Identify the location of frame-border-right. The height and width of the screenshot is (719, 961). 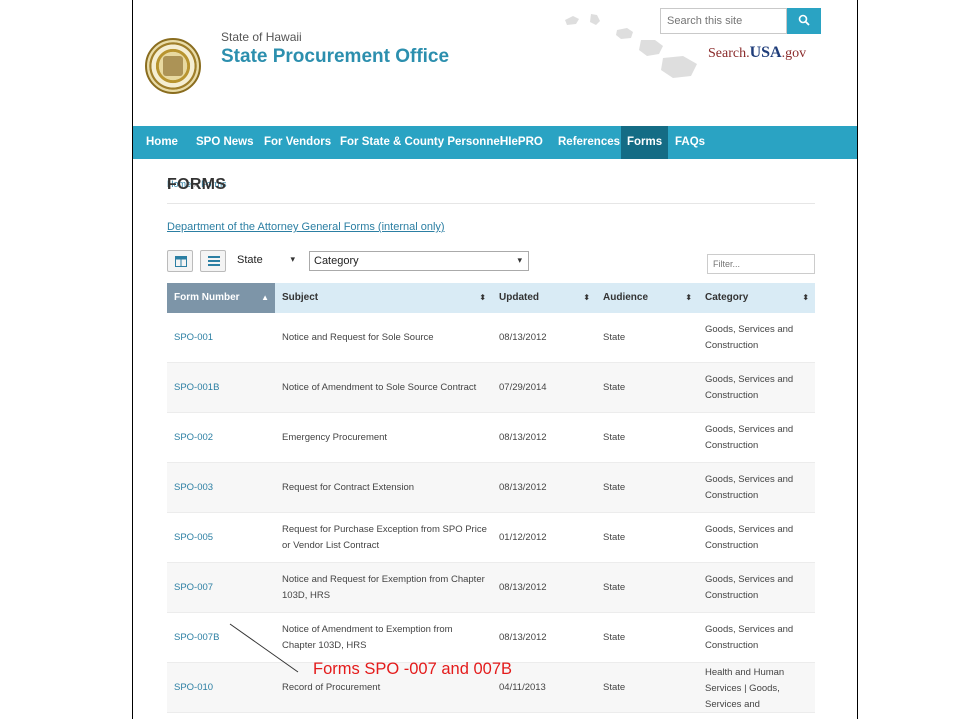
(857, 359).